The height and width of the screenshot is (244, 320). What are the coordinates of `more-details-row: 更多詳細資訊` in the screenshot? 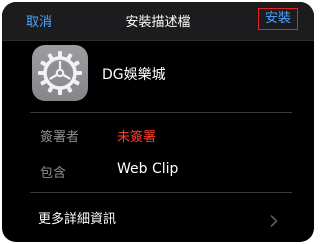 It's located at (158, 217).